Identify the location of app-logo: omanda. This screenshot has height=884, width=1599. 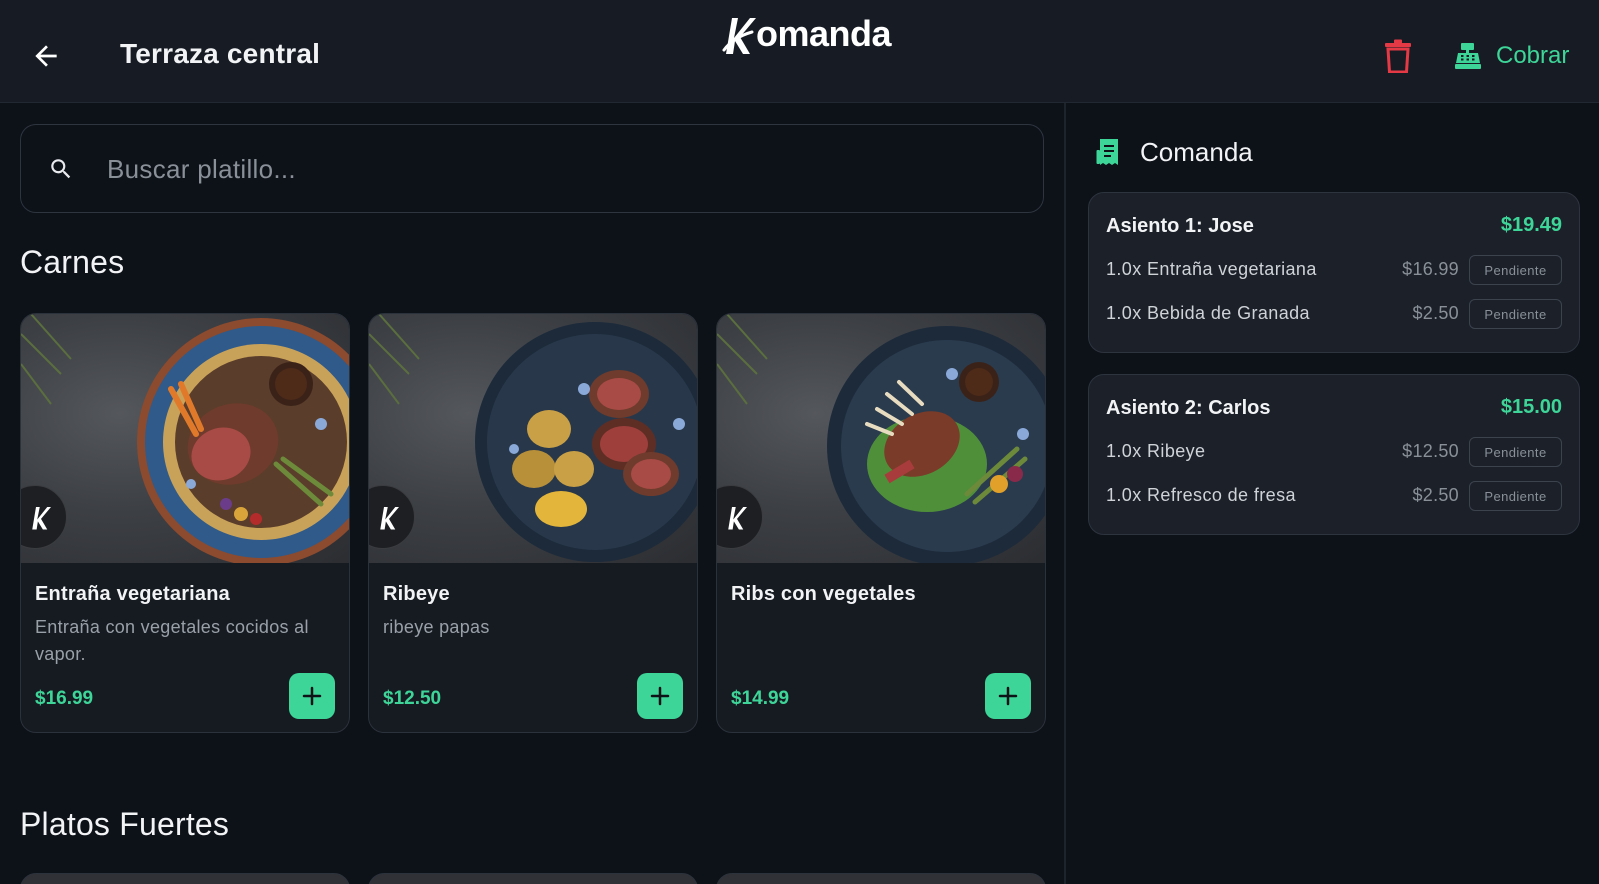
(807, 34).